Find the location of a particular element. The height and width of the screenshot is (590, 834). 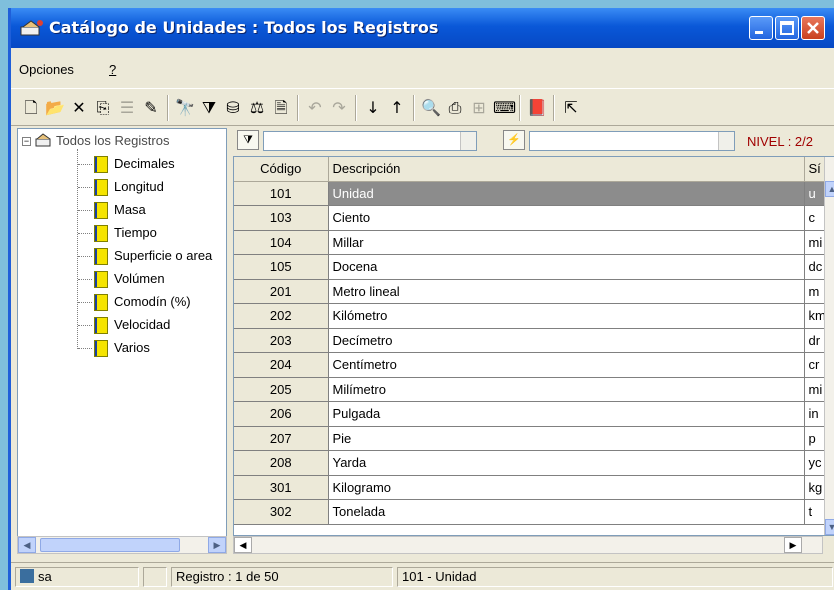

table-row: 204 Centímetro cr is located at coordinates (534, 365).